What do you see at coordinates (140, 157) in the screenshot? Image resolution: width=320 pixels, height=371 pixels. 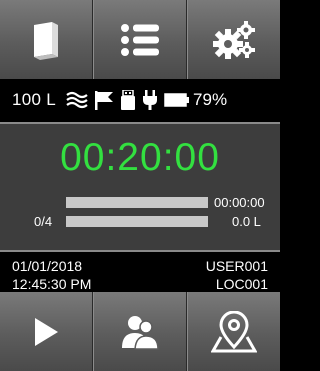 I see `timer-display: 00:20:00` at bounding box center [140, 157].